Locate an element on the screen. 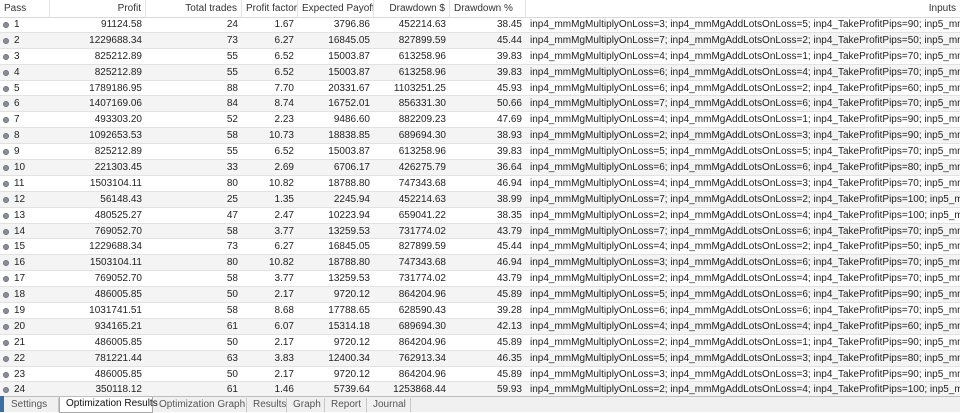  cell-pass: 3 is located at coordinates (17, 56).